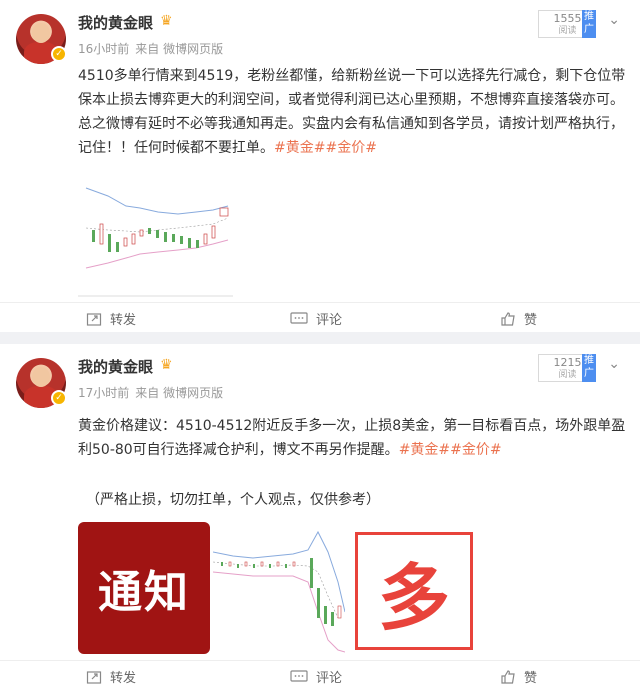  What do you see at coordinates (103, 393) in the screenshot?
I see `post-time: 17小时前` at bounding box center [103, 393].